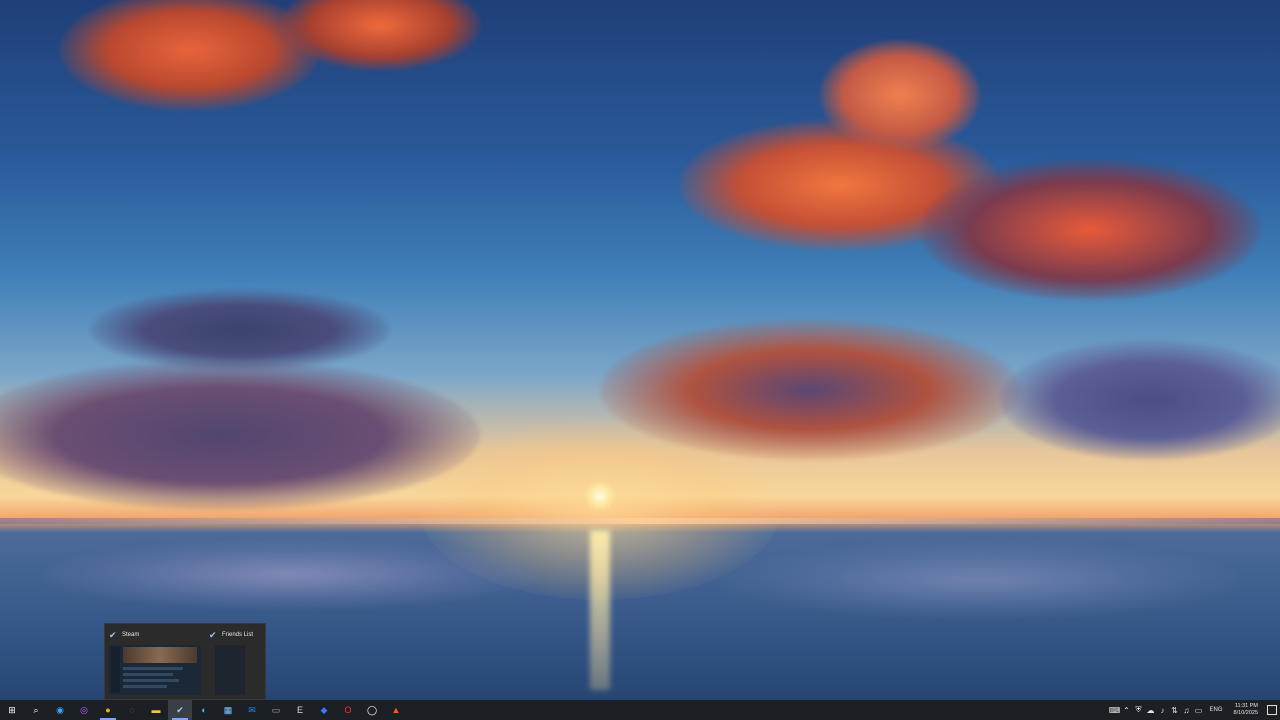 The width and height of the screenshot is (1280, 720). Describe the element at coordinates (1199, 710) in the screenshot. I see `battery-icon: ▭` at that location.